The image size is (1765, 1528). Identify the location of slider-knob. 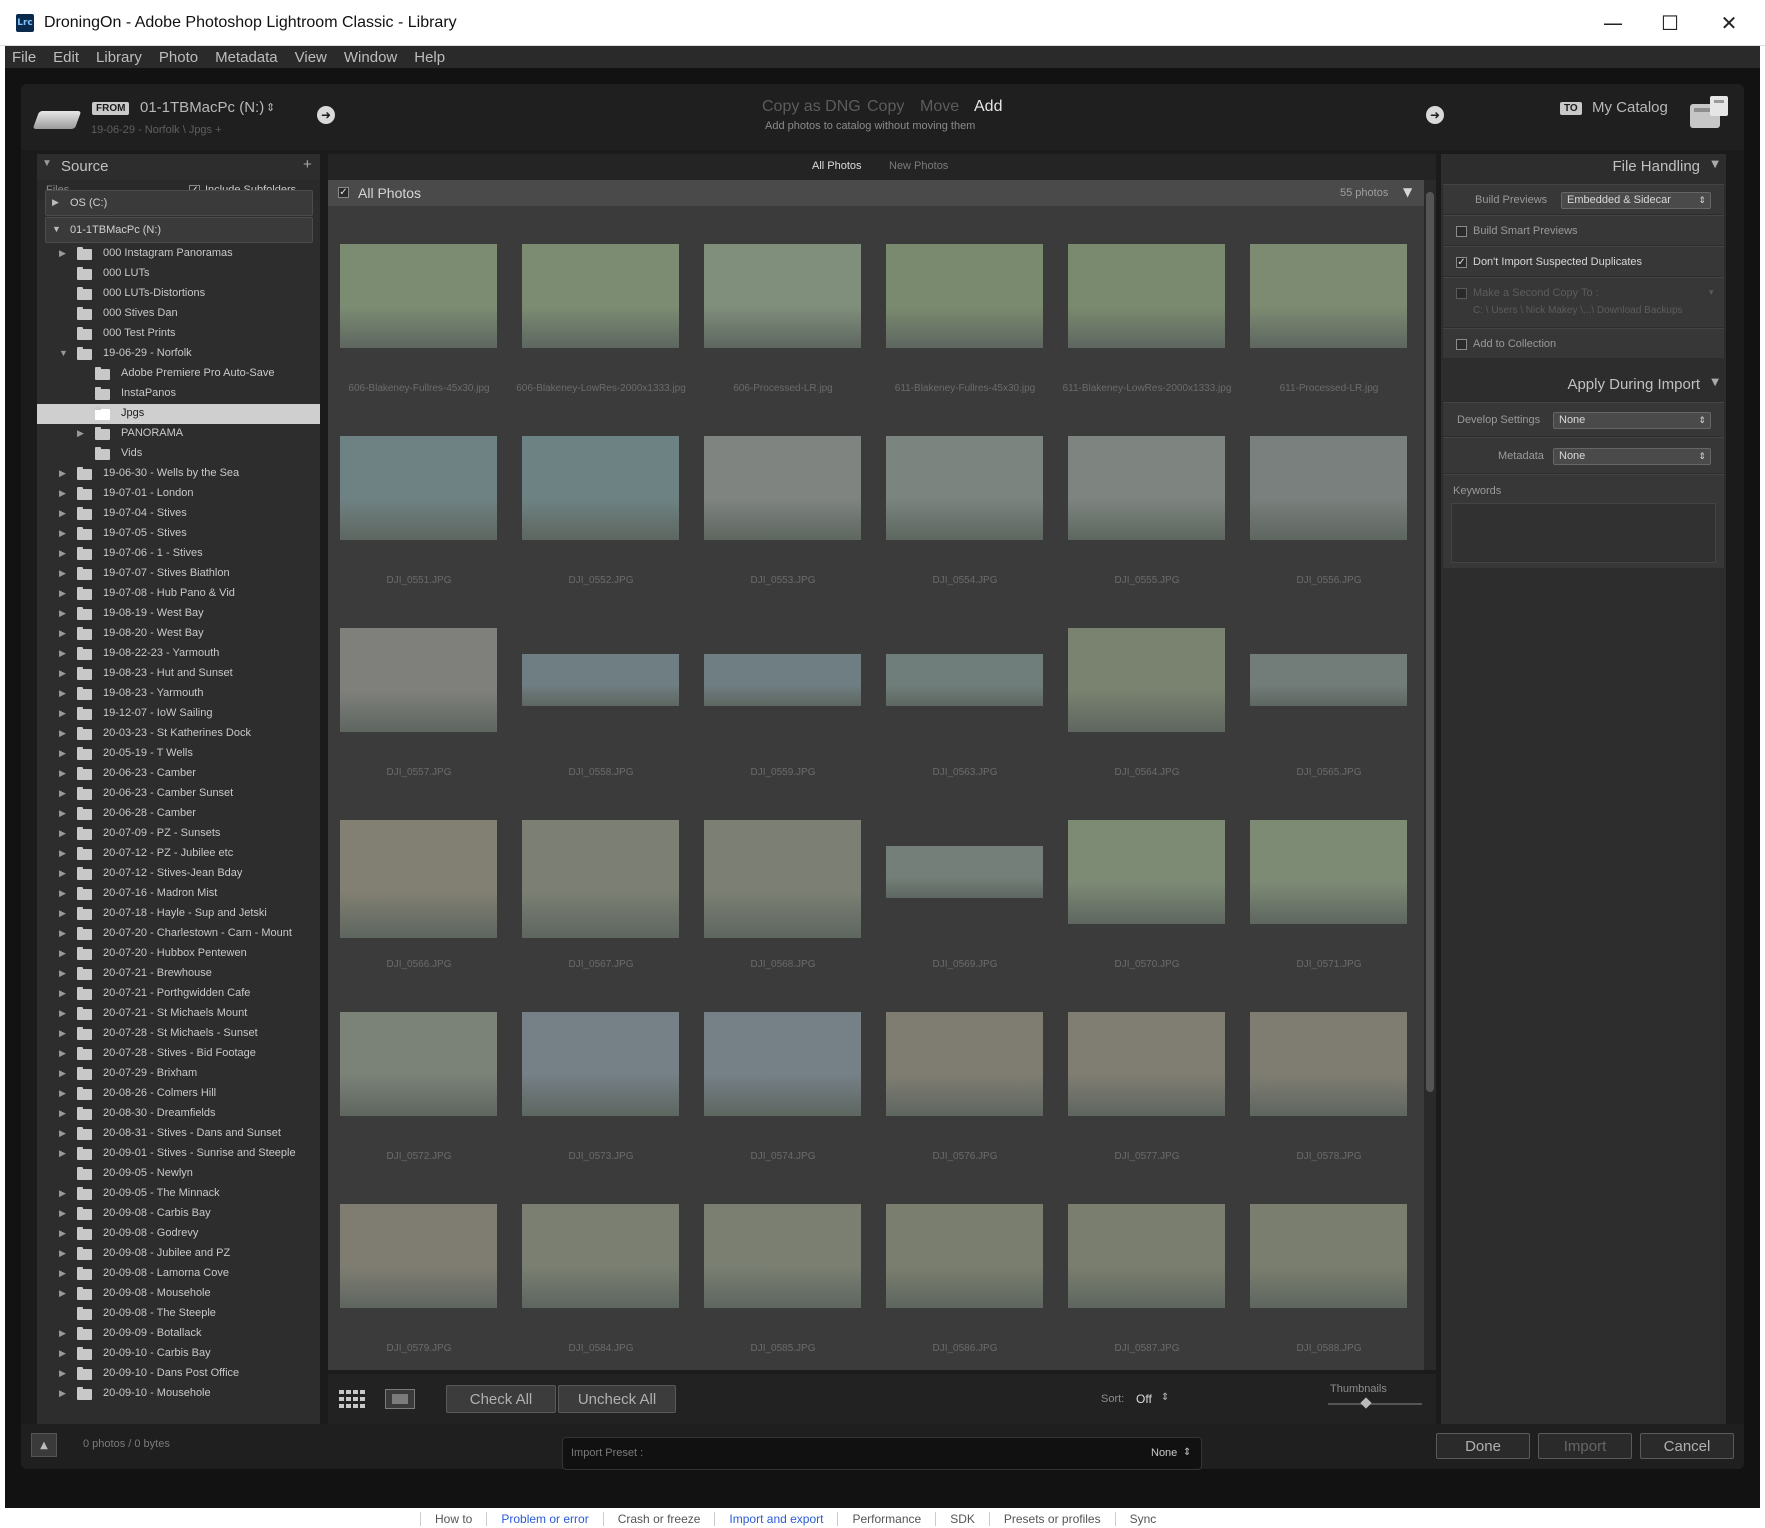
(1365, 1403).